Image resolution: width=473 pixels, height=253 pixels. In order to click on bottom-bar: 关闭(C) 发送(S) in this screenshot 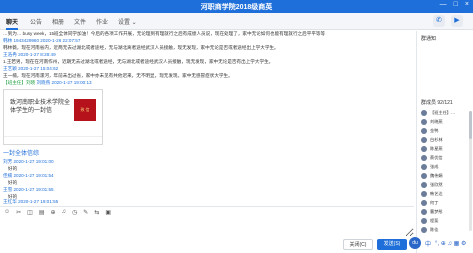, I will do `click(207, 245)`.